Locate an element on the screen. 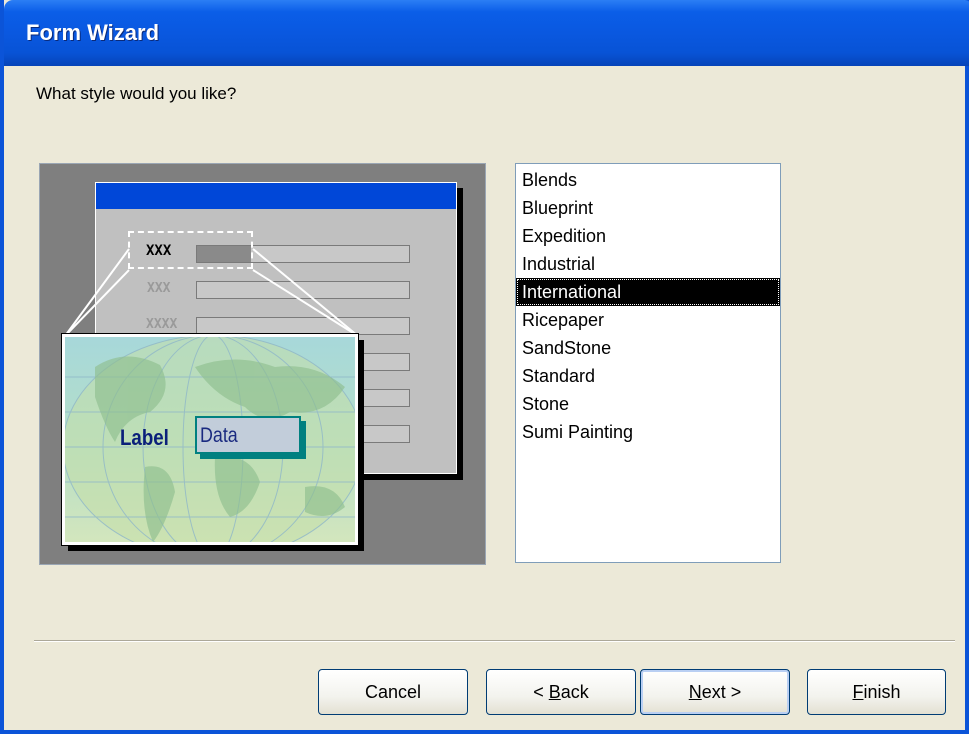 The height and width of the screenshot is (734, 969). zoom-label-text: Label is located at coordinates (144, 437).